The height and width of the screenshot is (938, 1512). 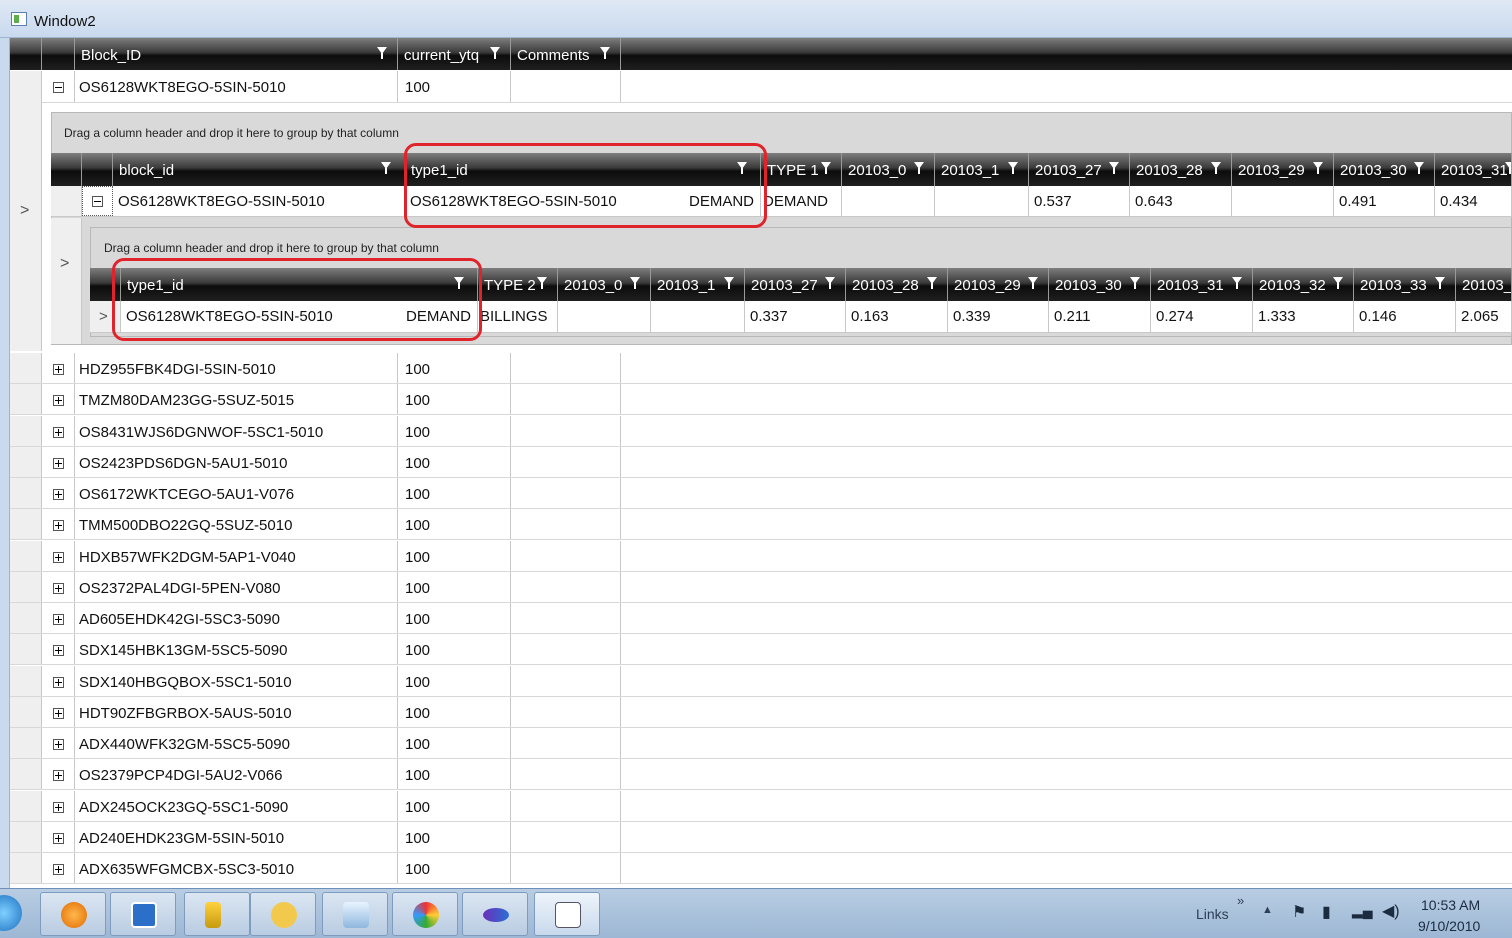 What do you see at coordinates (1181, 201) in the screenshot?
I see `value-cell-20103-28: 0.643` at bounding box center [1181, 201].